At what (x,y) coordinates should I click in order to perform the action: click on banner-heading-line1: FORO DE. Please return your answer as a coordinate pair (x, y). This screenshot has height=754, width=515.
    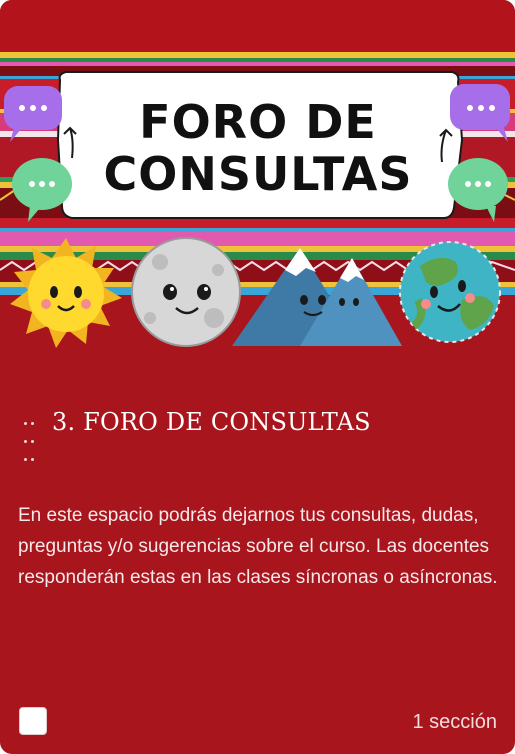
    Looking at the image, I should click on (258, 122).